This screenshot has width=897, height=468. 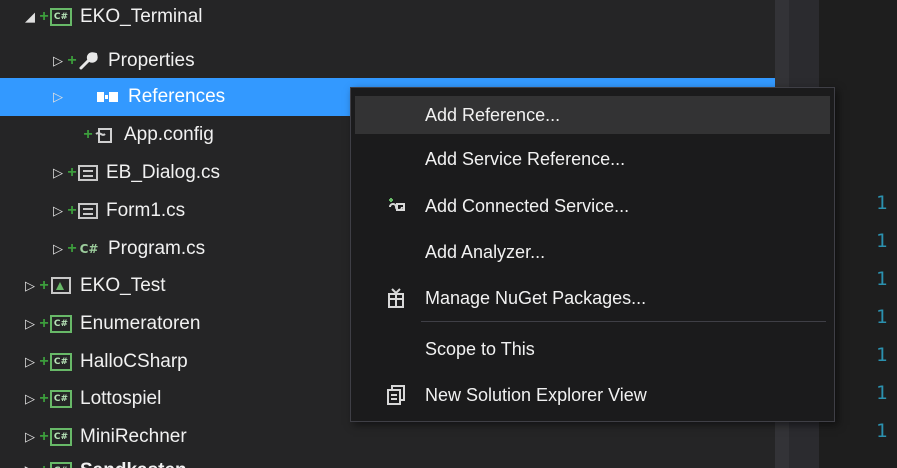 What do you see at coordinates (536, 394) in the screenshot?
I see `menu-item-label: New Solution Explorer View` at bounding box center [536, 394].